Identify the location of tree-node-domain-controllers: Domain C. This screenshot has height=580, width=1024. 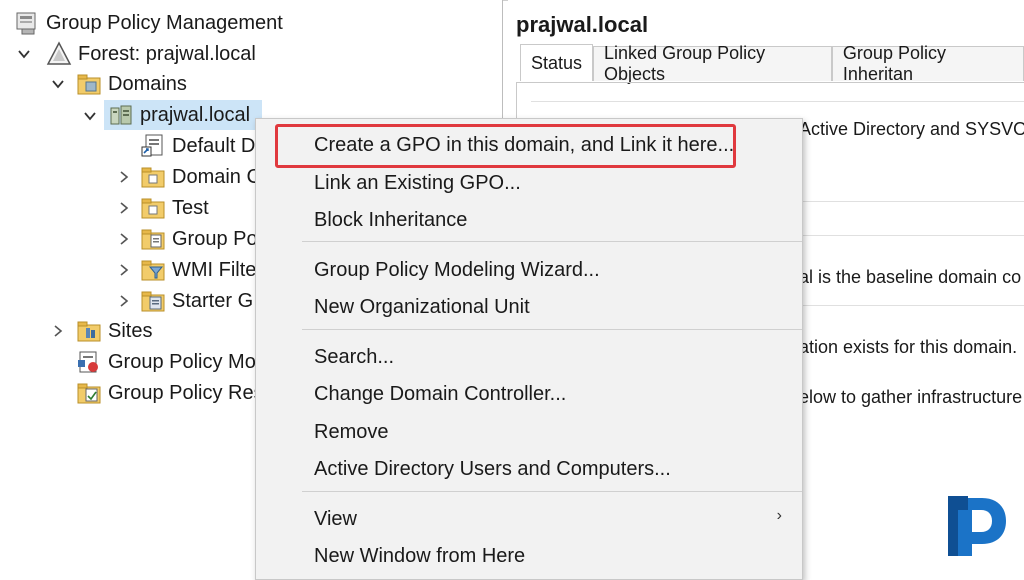
(200, 177).